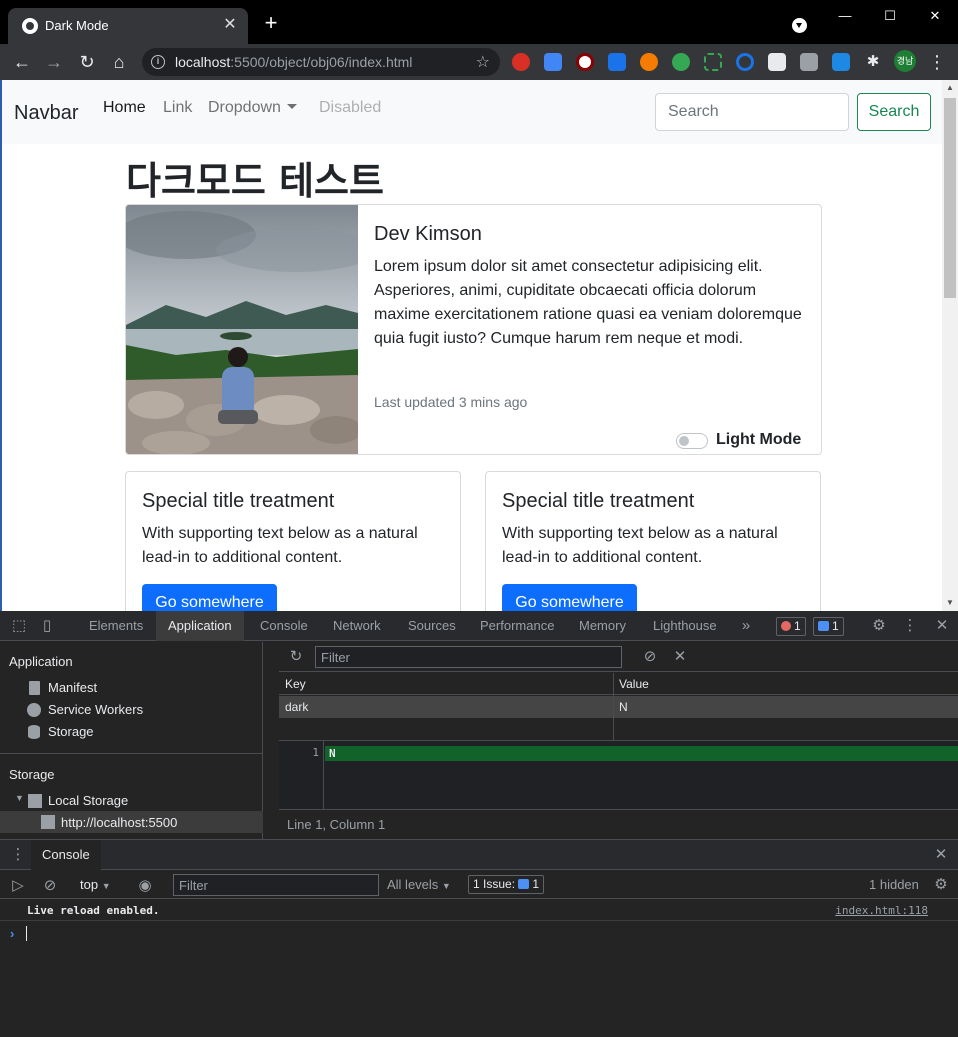 Image resolution: width=958 pixels, height=1037 pixels. Describe the element at coordinates (128, 26) in the screenshot. I see `browser-tab: Dark Mode ✕` at that location.